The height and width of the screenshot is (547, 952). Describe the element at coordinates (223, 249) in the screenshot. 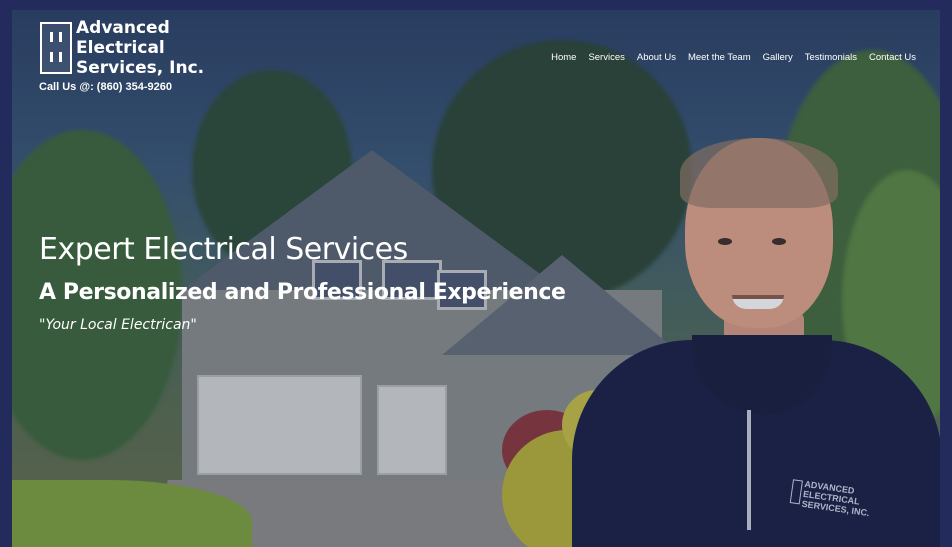

I see `hero-heading: Expert Electrical Services` at that location.